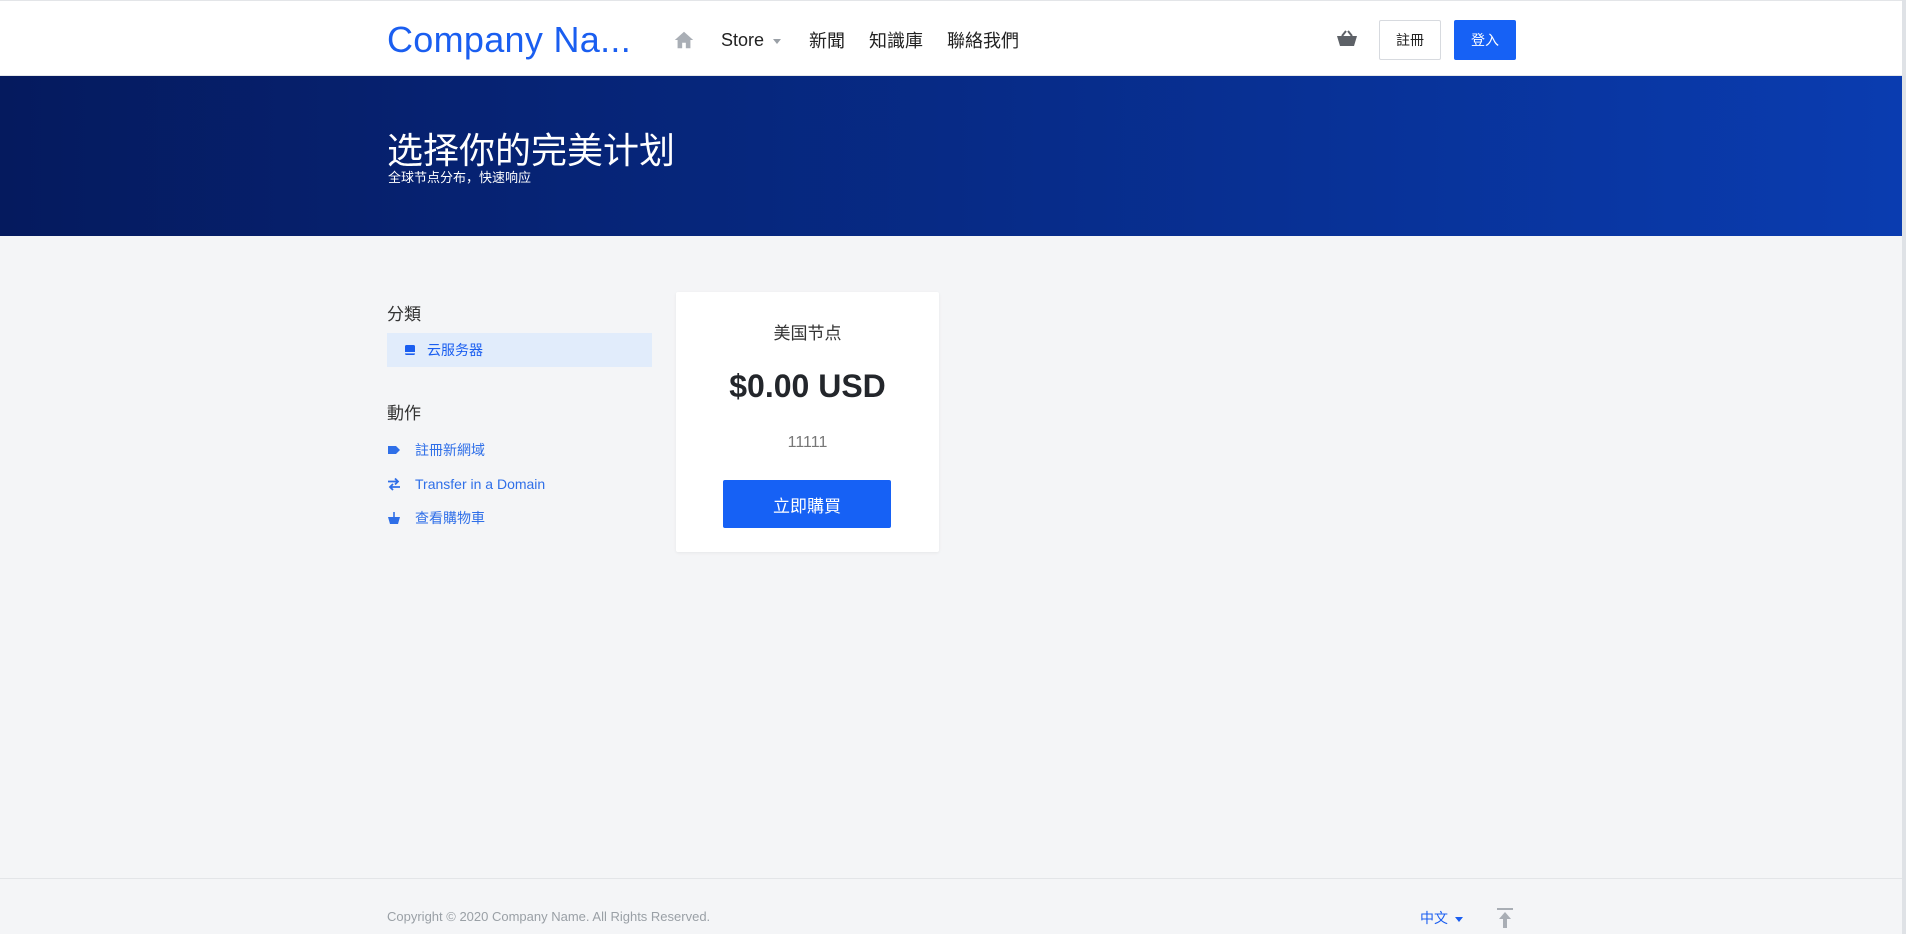 The width and height of the screenshot is (1906, 934). Describe the element at coordinates (404, 413) in the screenshot. I see `actions-heading: 動作` at that location.